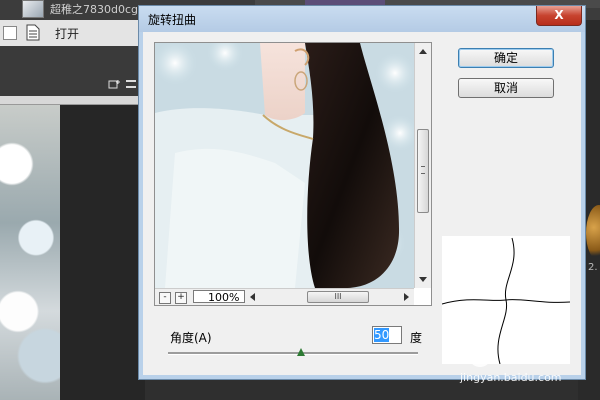 This screenshot has height=400, width=600. What do you see at coordinates (406, 297) in the screenshot?
I see `scroll-right-icon` at bounding box center [406, 297].